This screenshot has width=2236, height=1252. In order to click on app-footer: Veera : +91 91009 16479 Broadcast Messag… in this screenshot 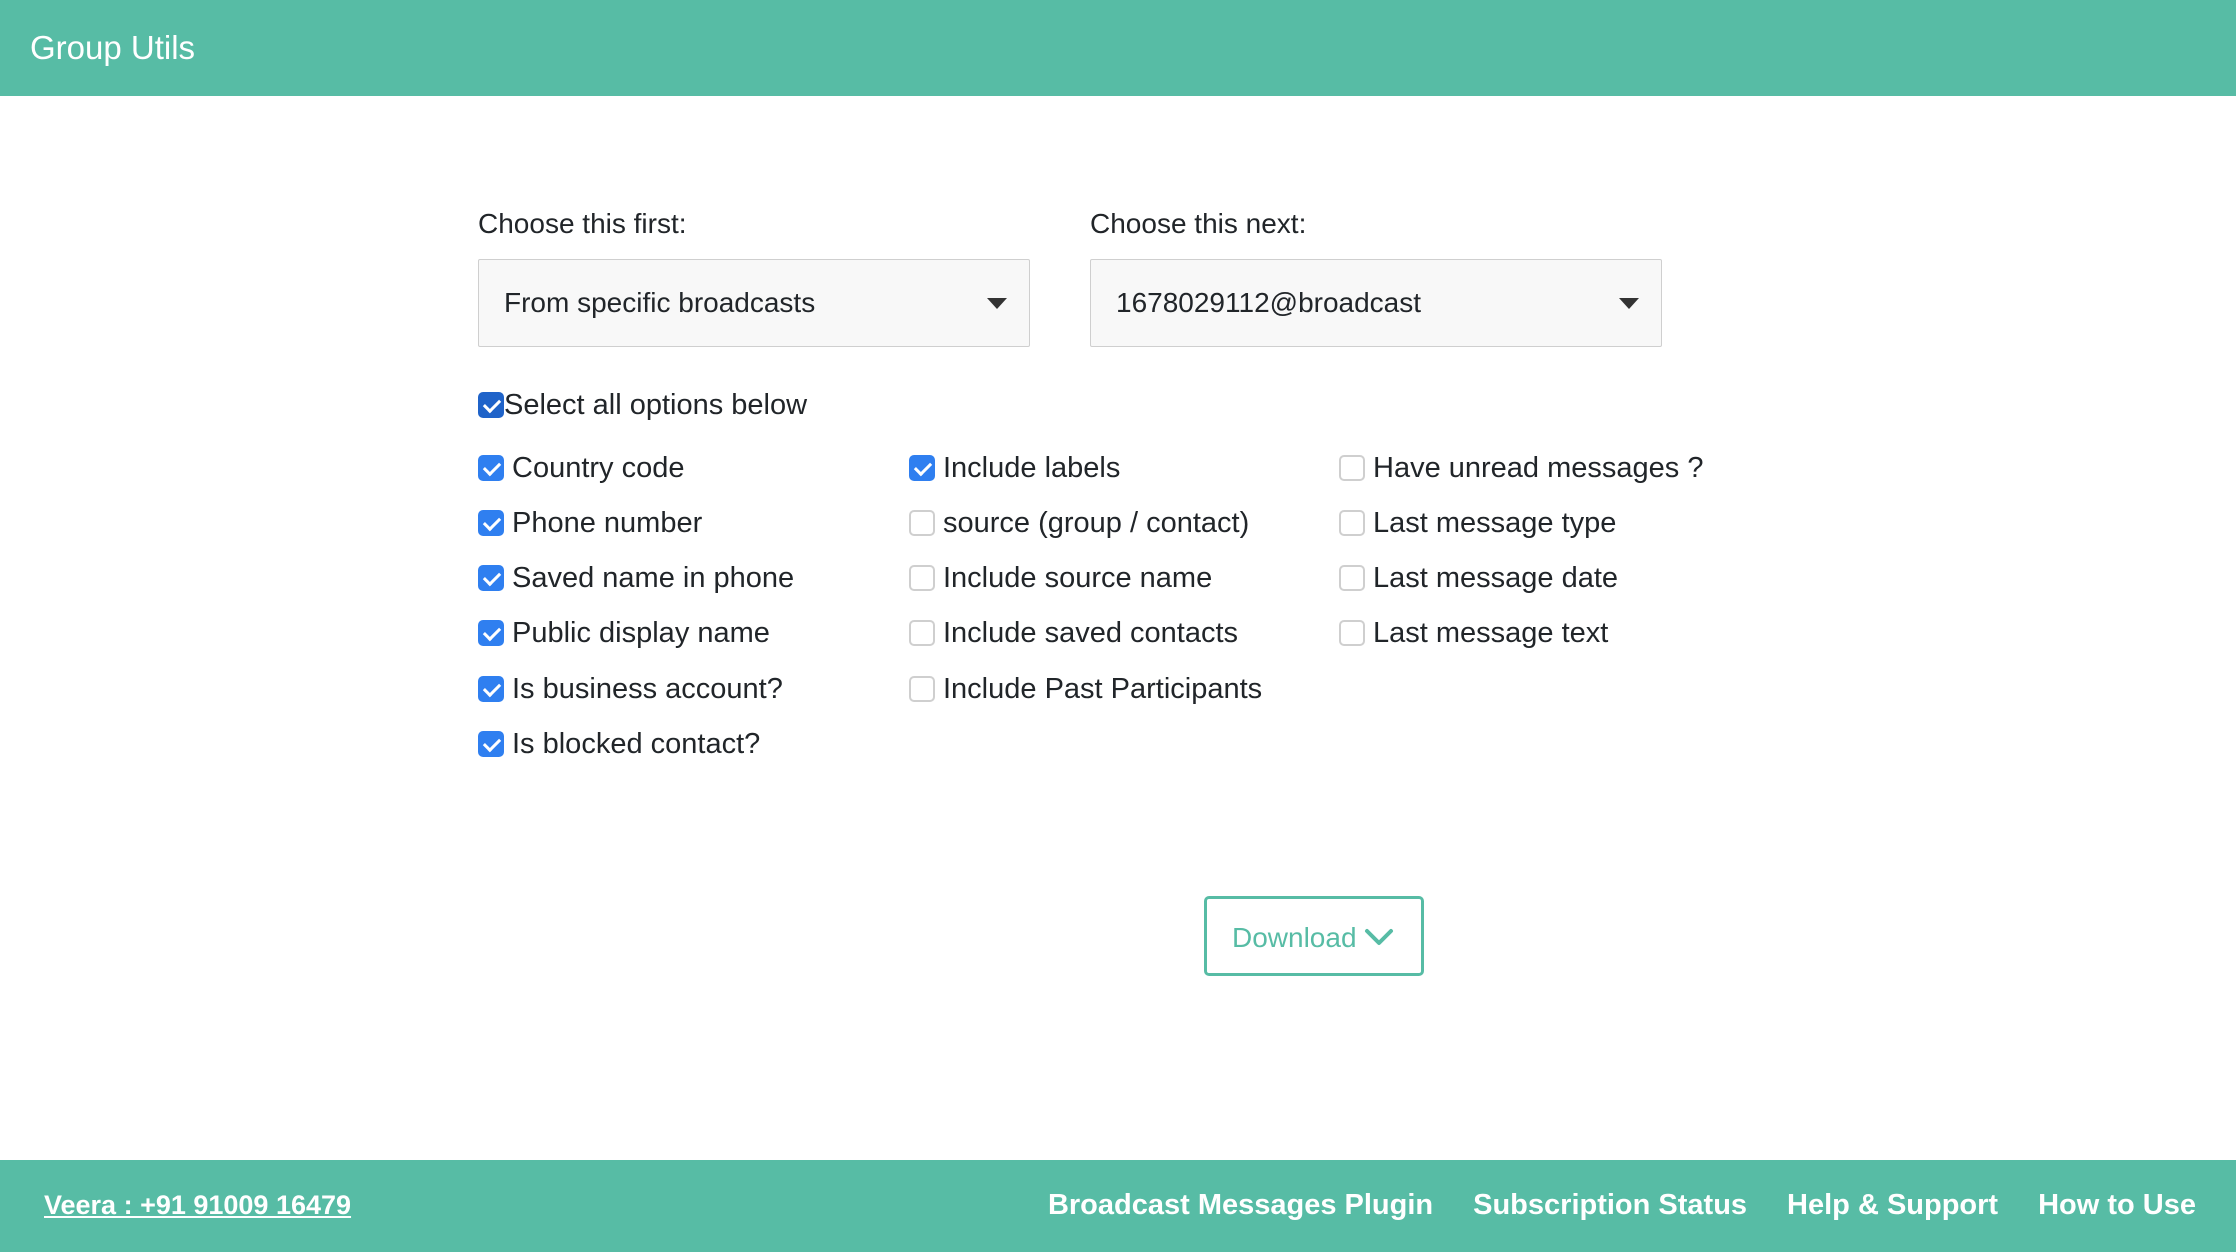, I will do `click(1118, 1206)`.